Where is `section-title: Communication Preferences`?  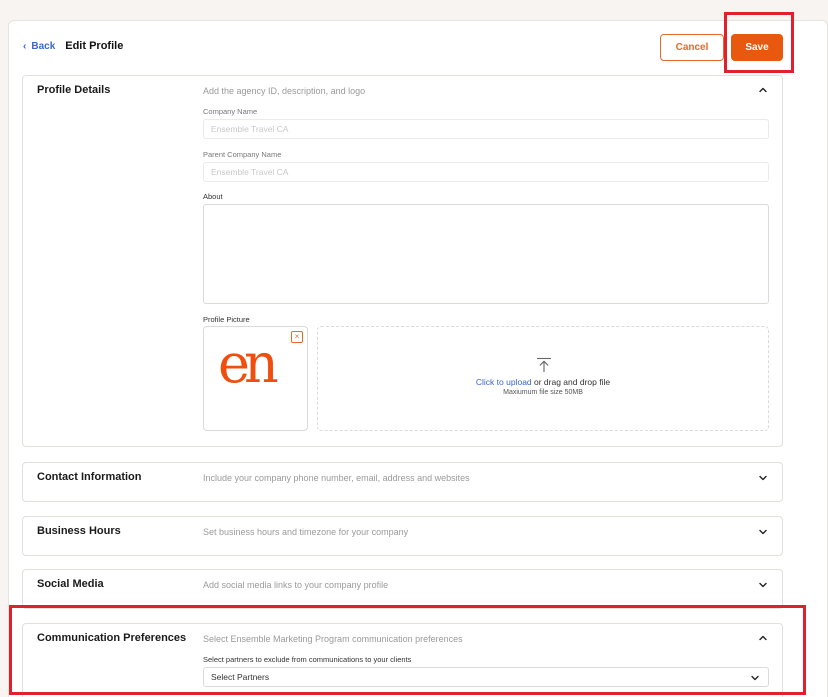 section-title: Communication Preferences is located at coordinates (112, 638).